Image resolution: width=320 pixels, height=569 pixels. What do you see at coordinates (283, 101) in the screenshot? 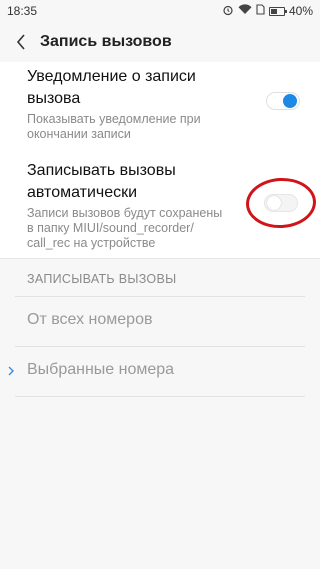
I see `notify-toggle` at bounding box center [283, 101].